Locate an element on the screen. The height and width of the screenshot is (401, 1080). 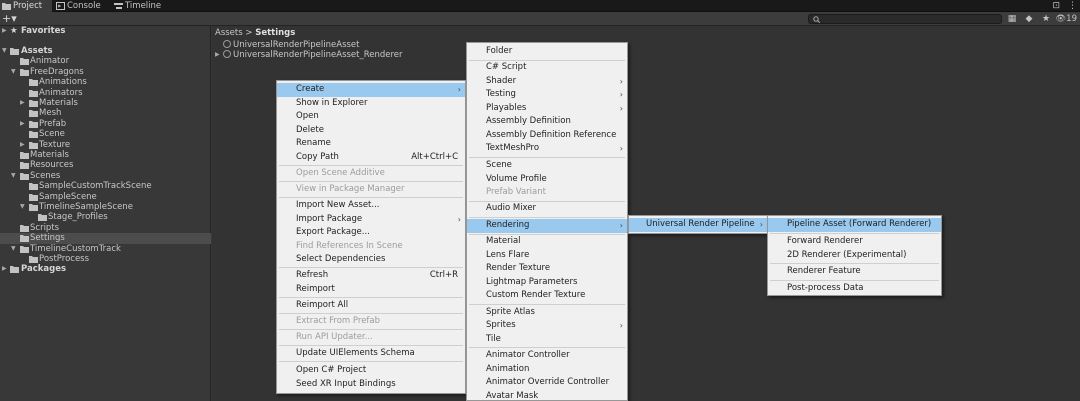
menu-item-open-csharp-project: Open C# Project is located at coordinates (371, 371).